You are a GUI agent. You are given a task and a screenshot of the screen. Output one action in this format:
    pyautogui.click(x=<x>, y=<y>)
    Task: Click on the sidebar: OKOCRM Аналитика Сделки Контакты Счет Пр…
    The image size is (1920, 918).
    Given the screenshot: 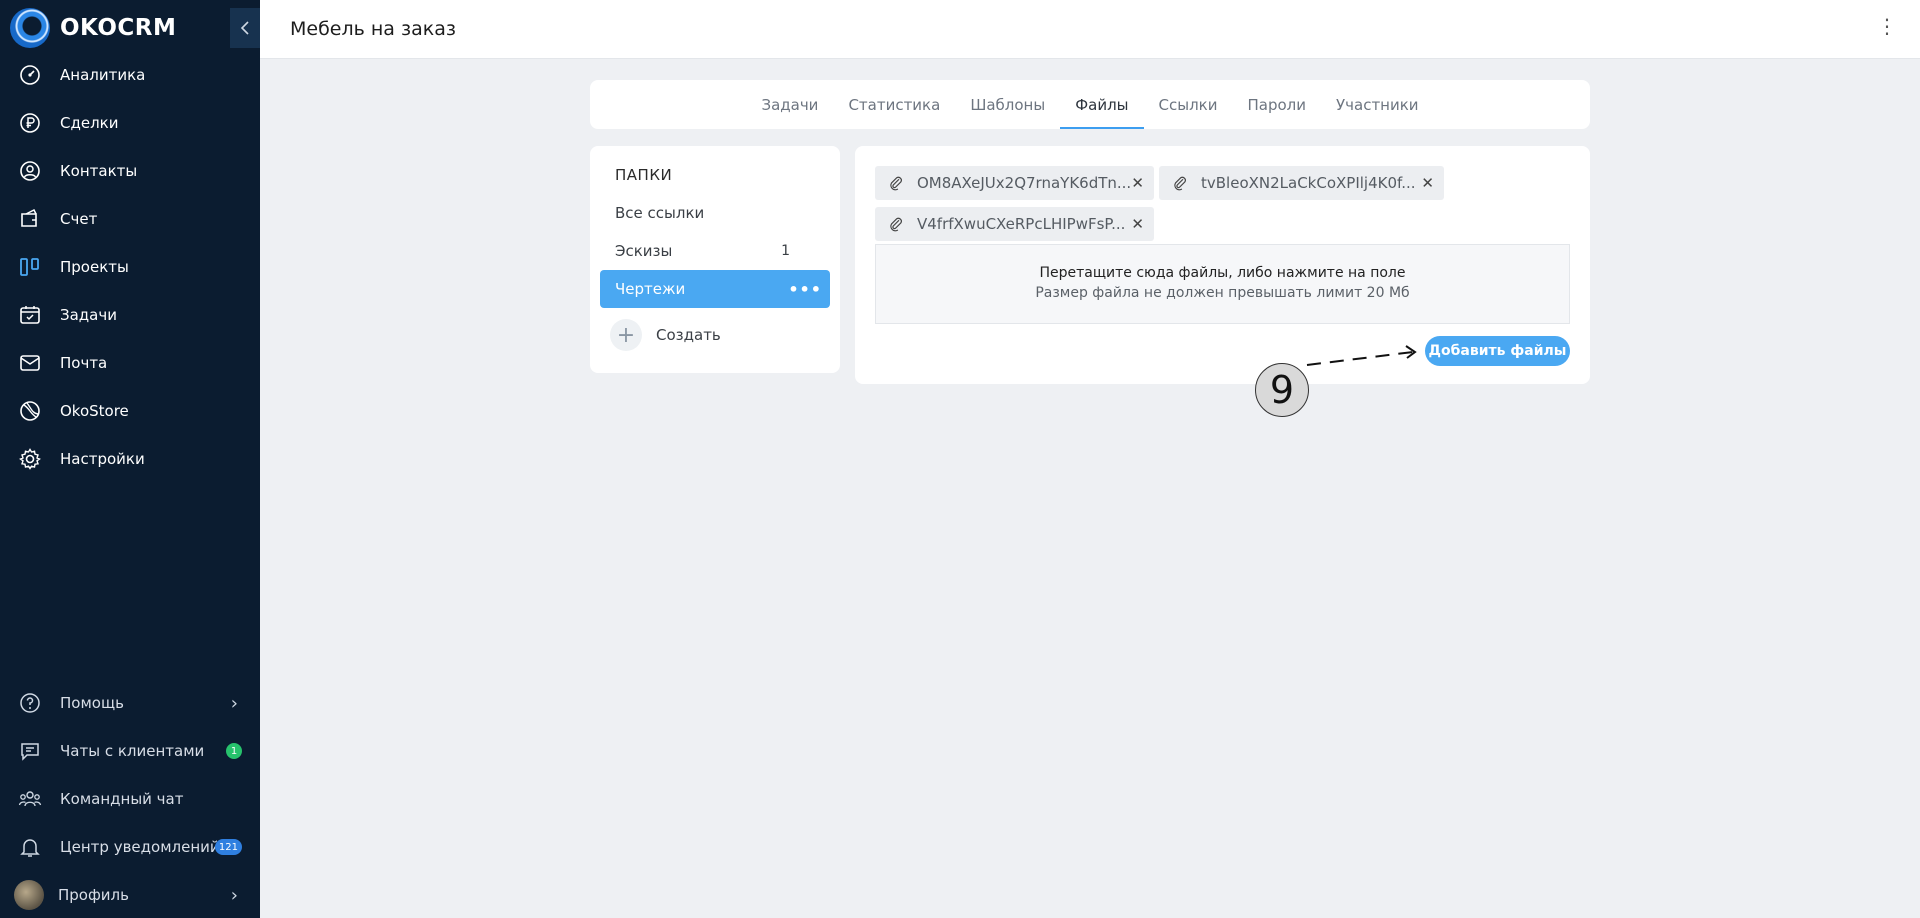 What is the action you would take?
    pyautogui.click(x=130, y=459)
    